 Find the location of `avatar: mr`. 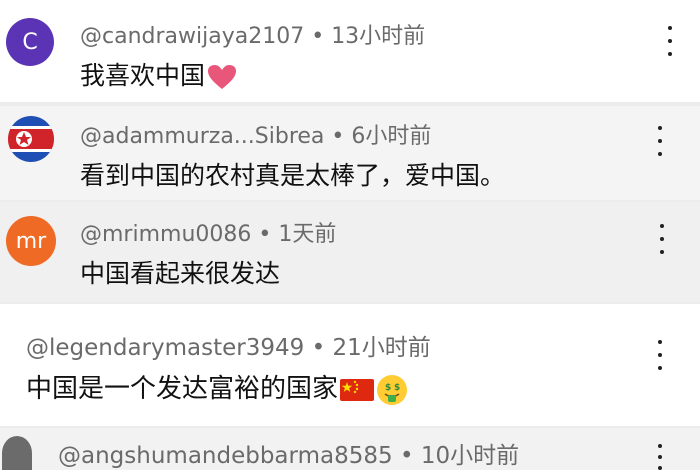

avatar: mr is located at coordinates (31, 241).